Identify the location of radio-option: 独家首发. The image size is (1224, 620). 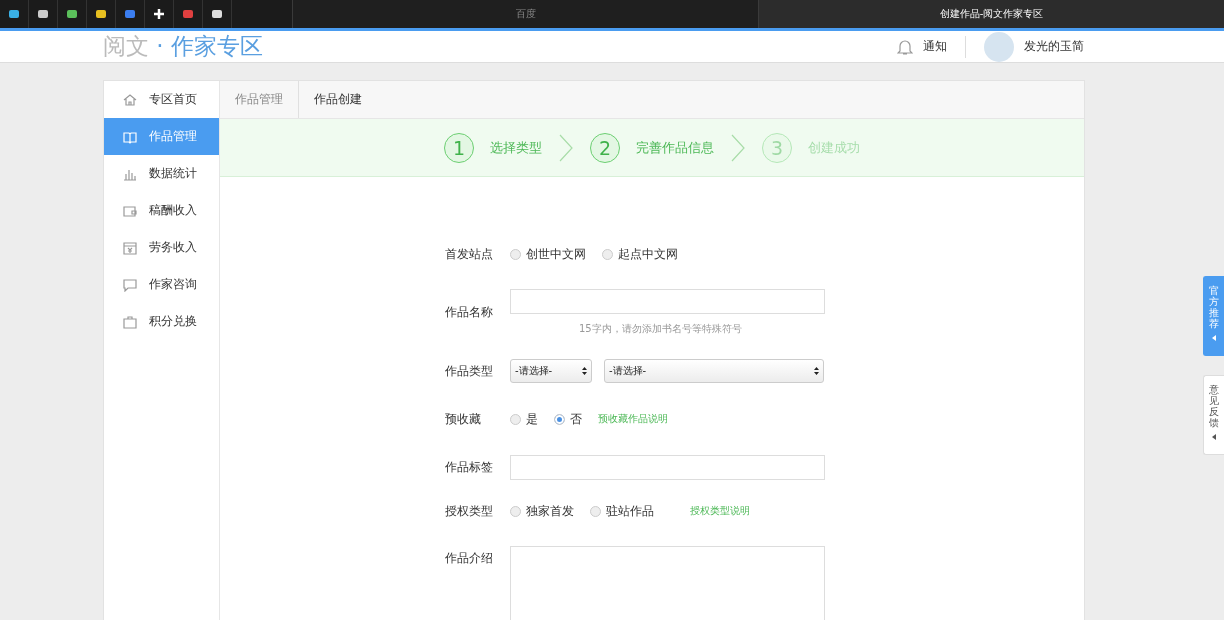
(542, 511).